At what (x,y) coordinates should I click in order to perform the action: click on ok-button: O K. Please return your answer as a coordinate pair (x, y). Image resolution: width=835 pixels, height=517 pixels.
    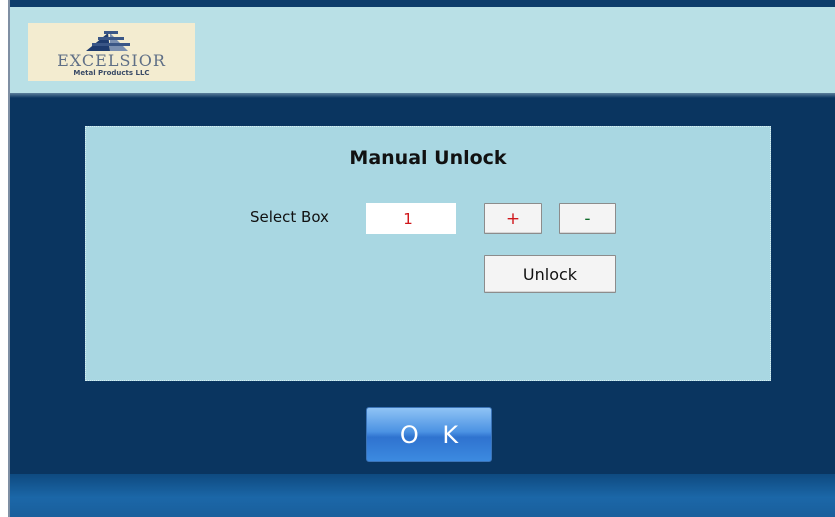
    Looking at the image, I should click on (429, 434).